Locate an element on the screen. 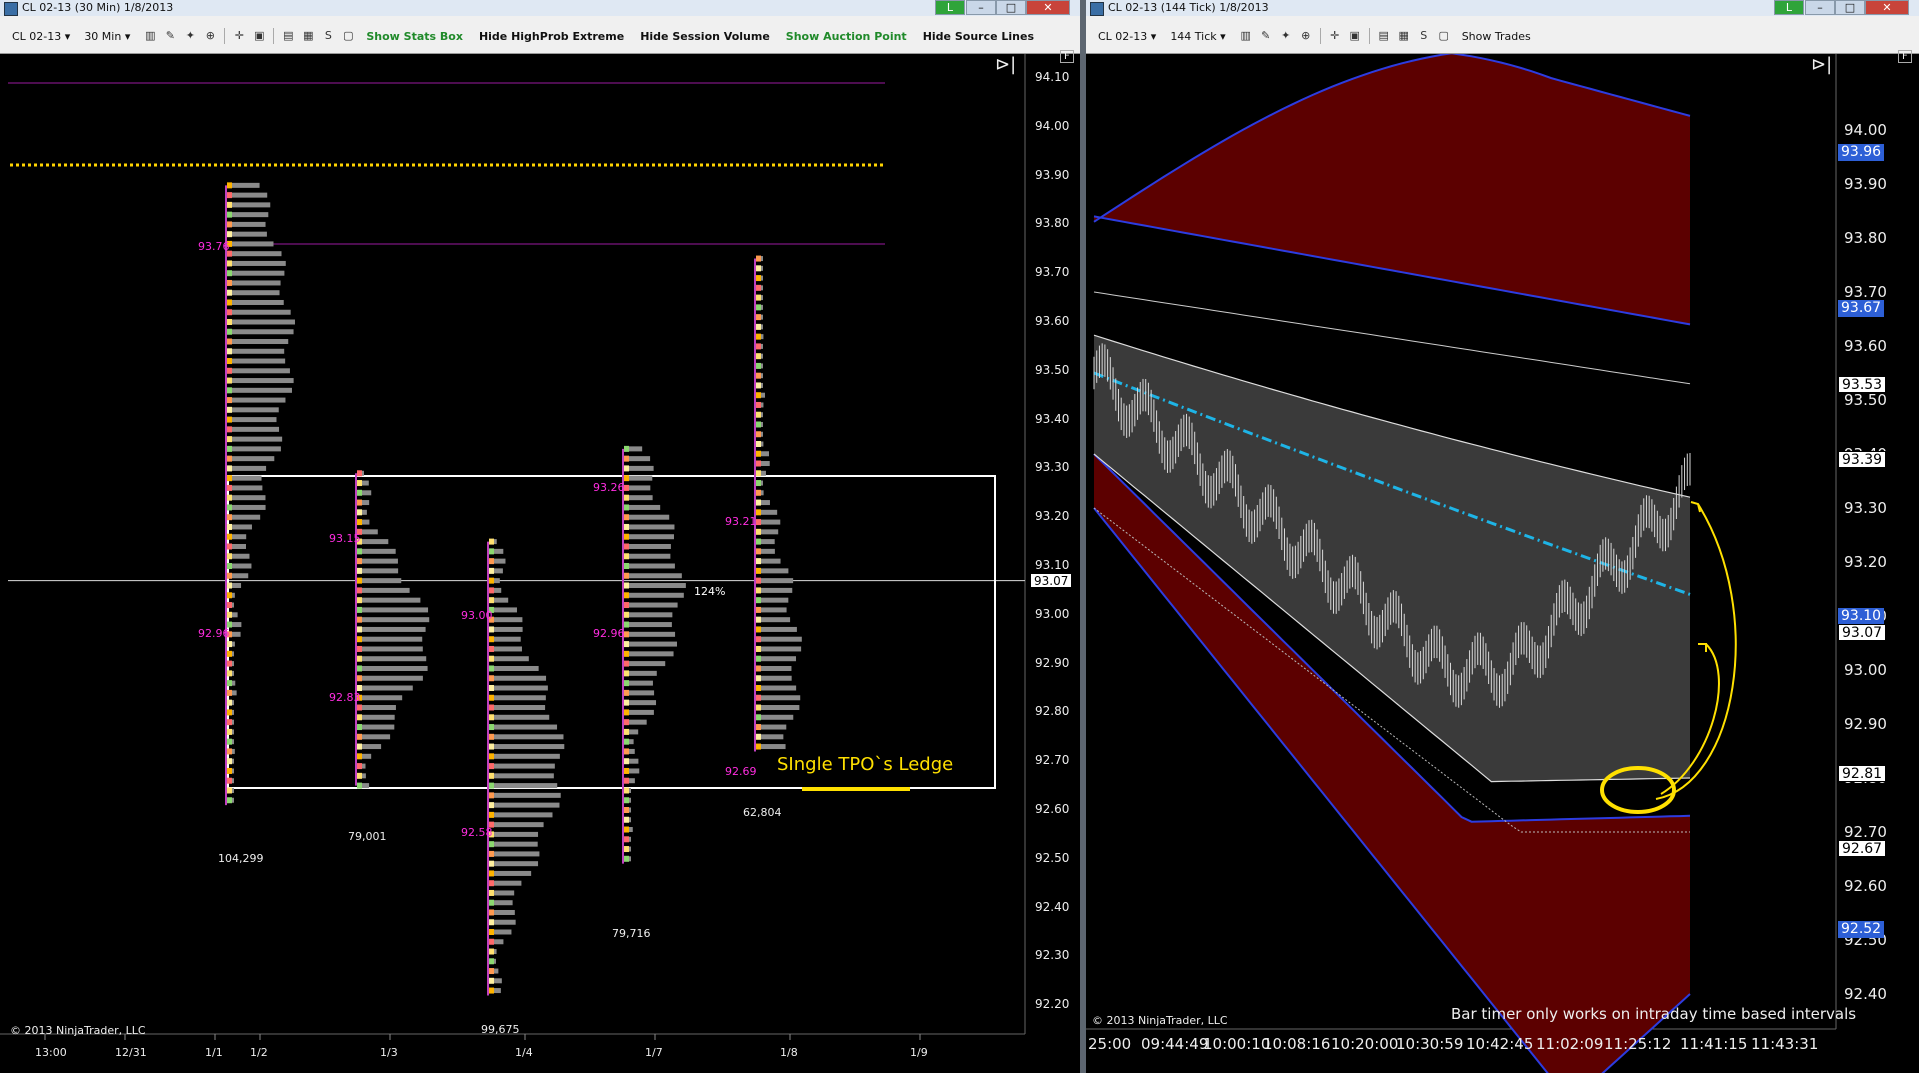 This screenshot has height=1073, width=1919. show-trades-button: Show Trades is located at coordinates (1496, 36).